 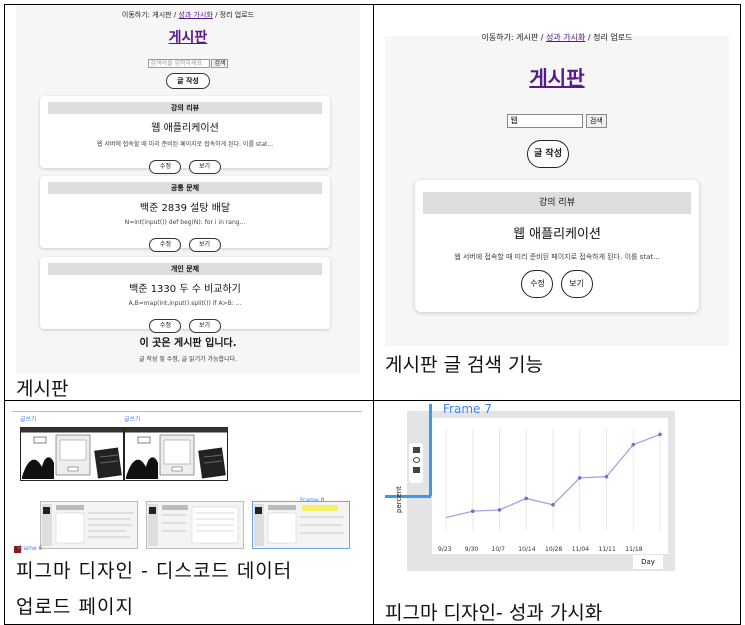 I want to click on table-border-center, so click(x=373, y=314).